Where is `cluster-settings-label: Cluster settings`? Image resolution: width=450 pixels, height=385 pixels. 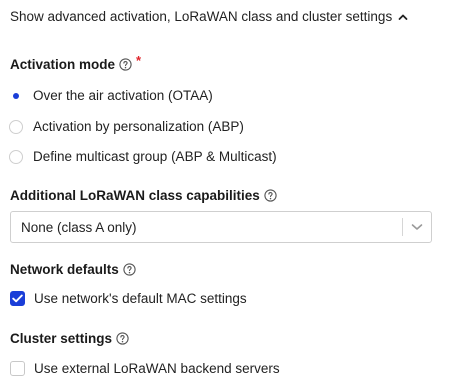
cluster-settings-label: Cluster settings is located at coordinates (61, 338).